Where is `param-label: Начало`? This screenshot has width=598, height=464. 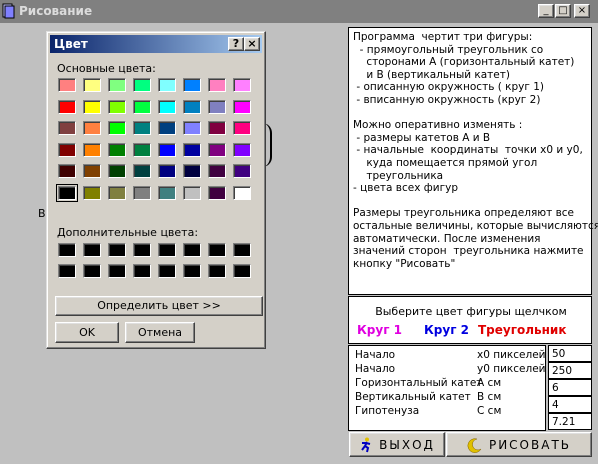 param-label: Начало is located at coordinates (375, 355).